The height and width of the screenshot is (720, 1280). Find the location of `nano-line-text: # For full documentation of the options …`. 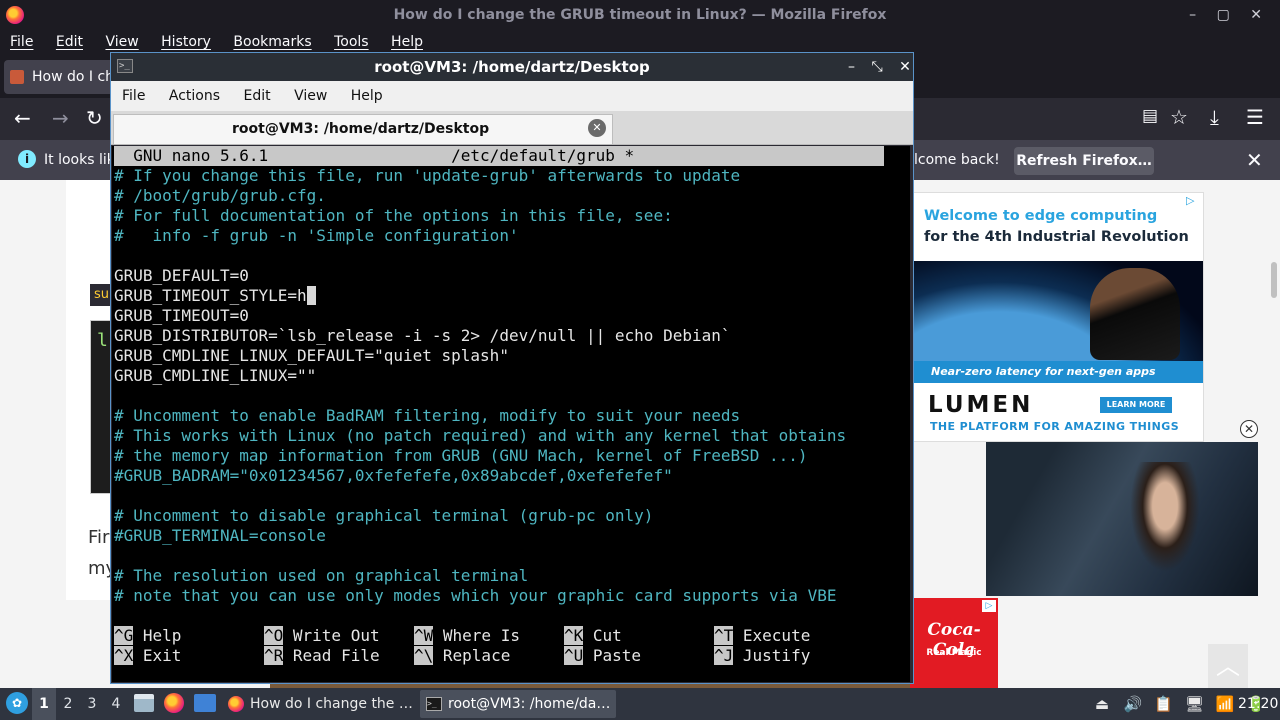

nano-line-text: # For full documentation of the options … is located at coordinates (393, 215).